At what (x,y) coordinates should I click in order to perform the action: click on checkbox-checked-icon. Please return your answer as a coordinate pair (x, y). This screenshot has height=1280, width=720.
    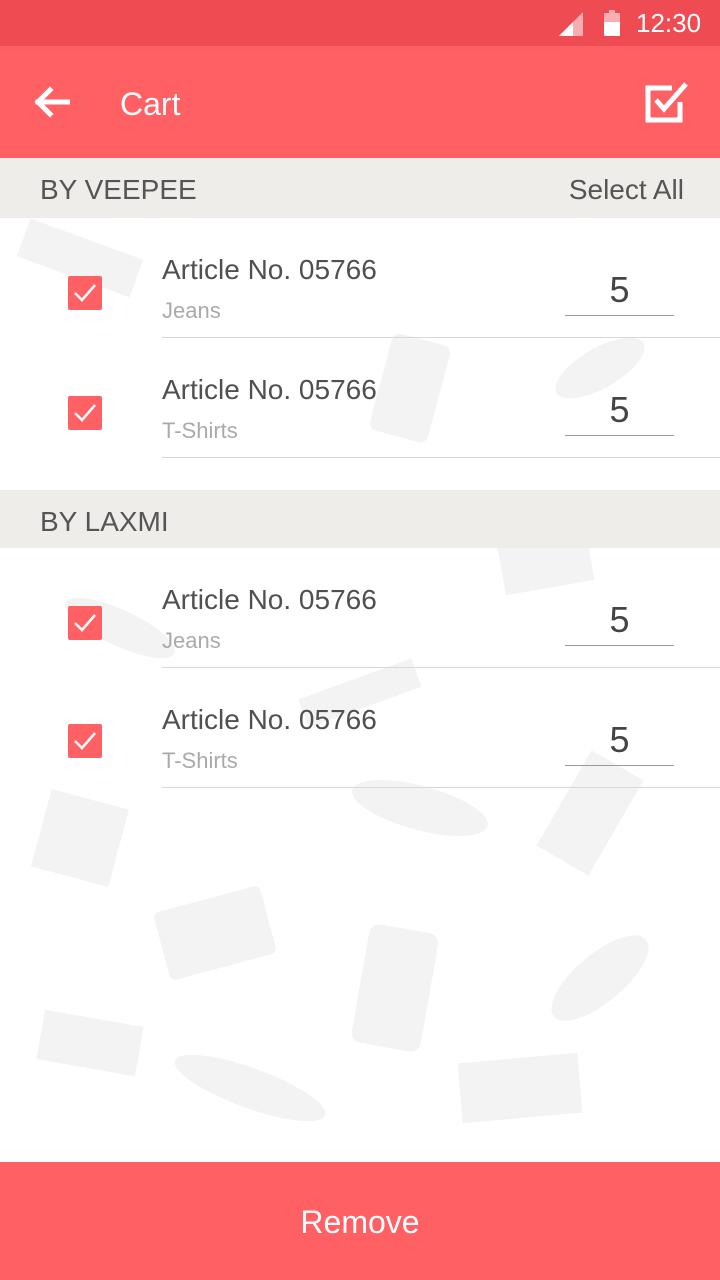
    Looking at the image, I should click on (666, 103).